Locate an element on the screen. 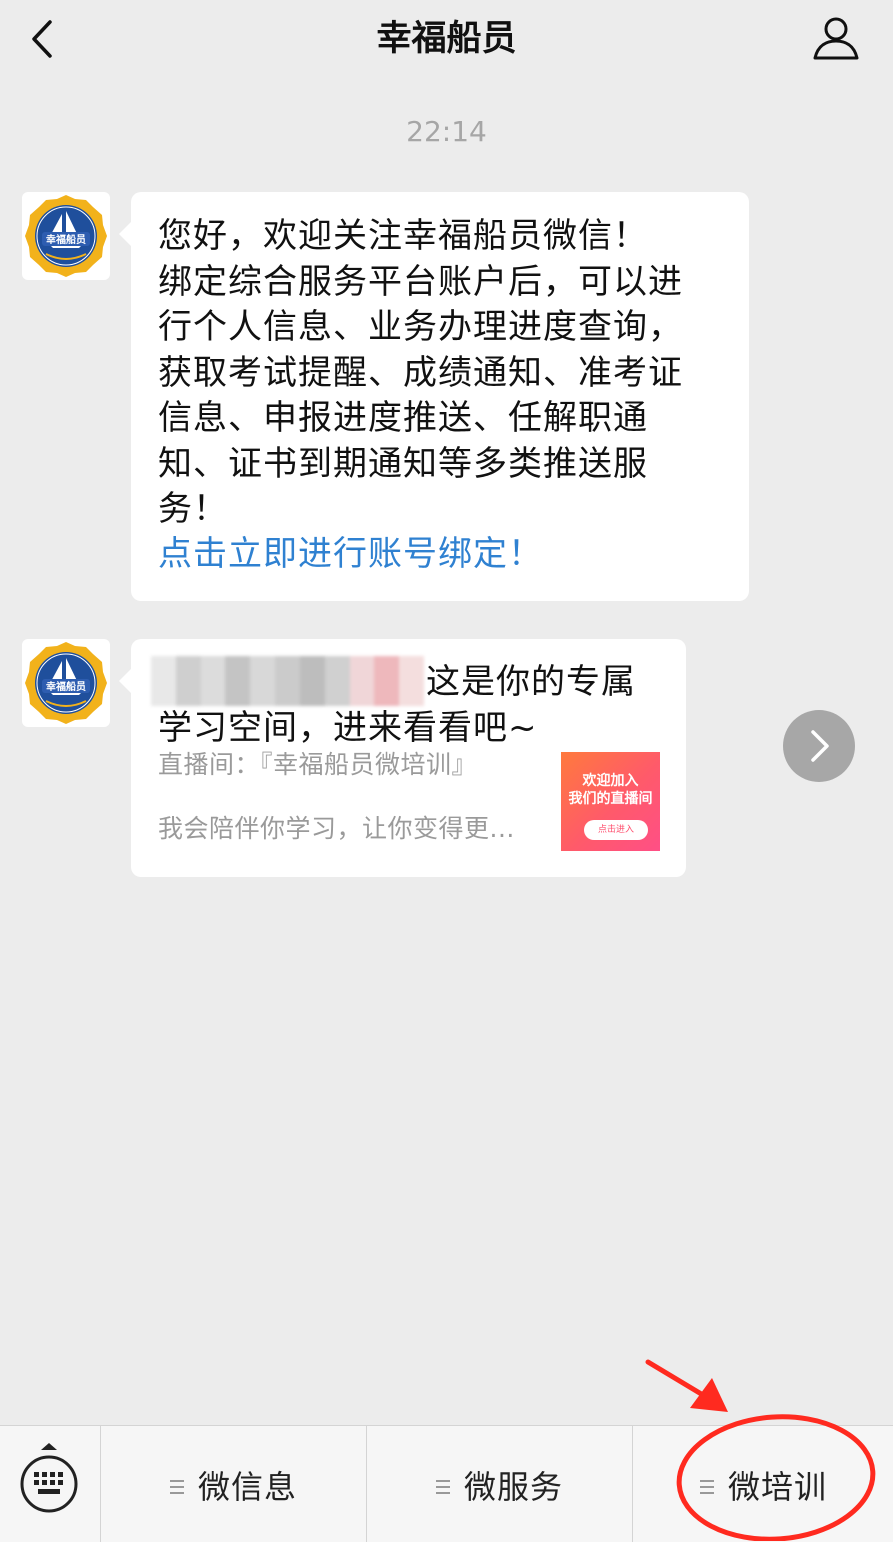 The image size is (893, 1542). menu-weipeixun: 微培训 is located at coordinates (762, 1484).